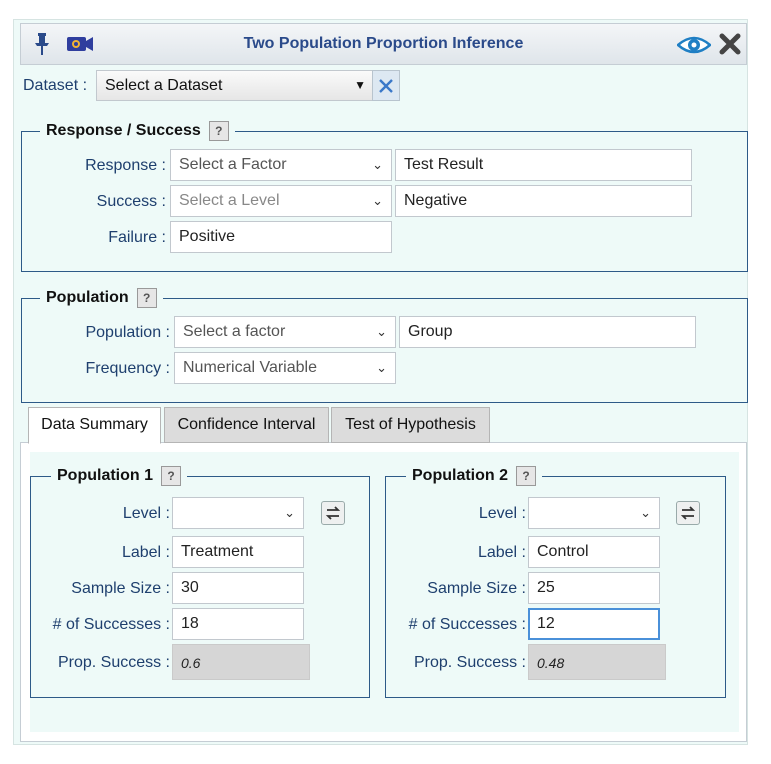  I want to click on dataset-label: Dataset :, so click(55, 85).